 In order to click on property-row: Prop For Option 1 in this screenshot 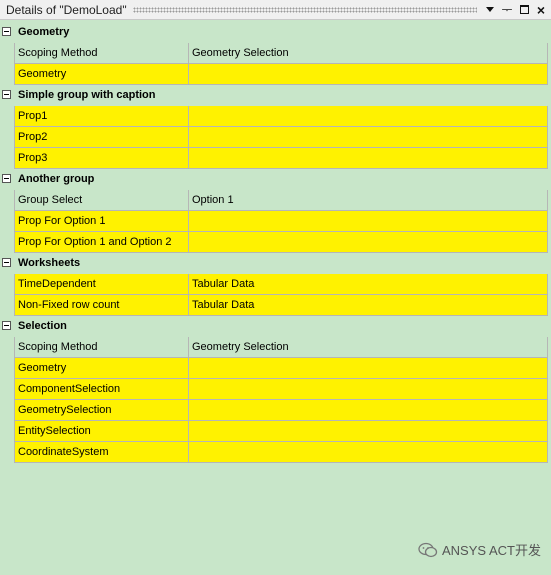, I will do `click(274, 221)`.